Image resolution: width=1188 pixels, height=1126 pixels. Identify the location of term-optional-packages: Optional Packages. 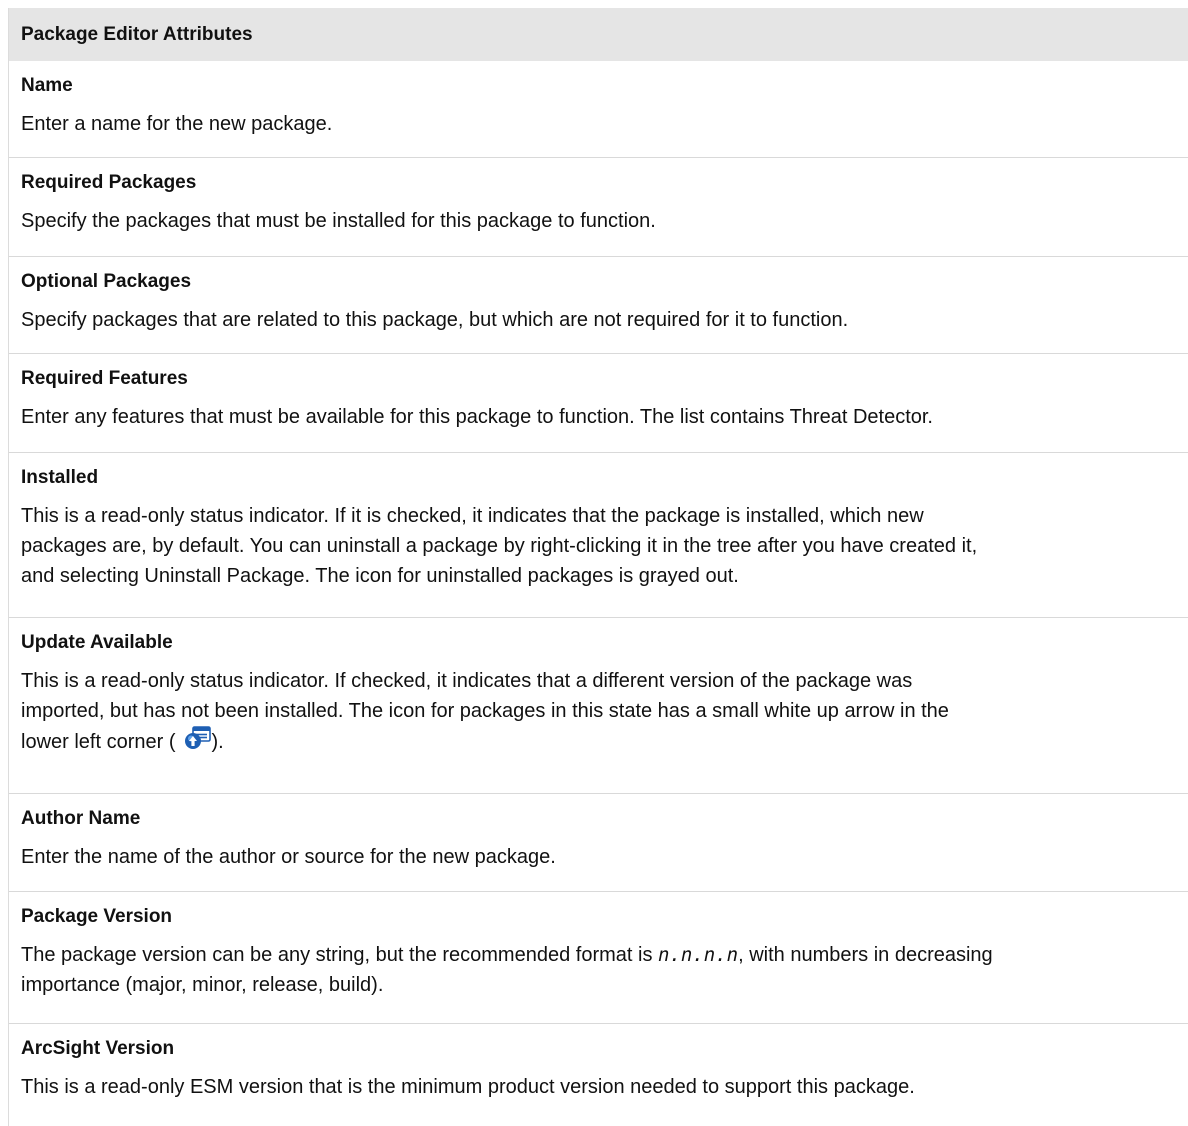
(106, 281).